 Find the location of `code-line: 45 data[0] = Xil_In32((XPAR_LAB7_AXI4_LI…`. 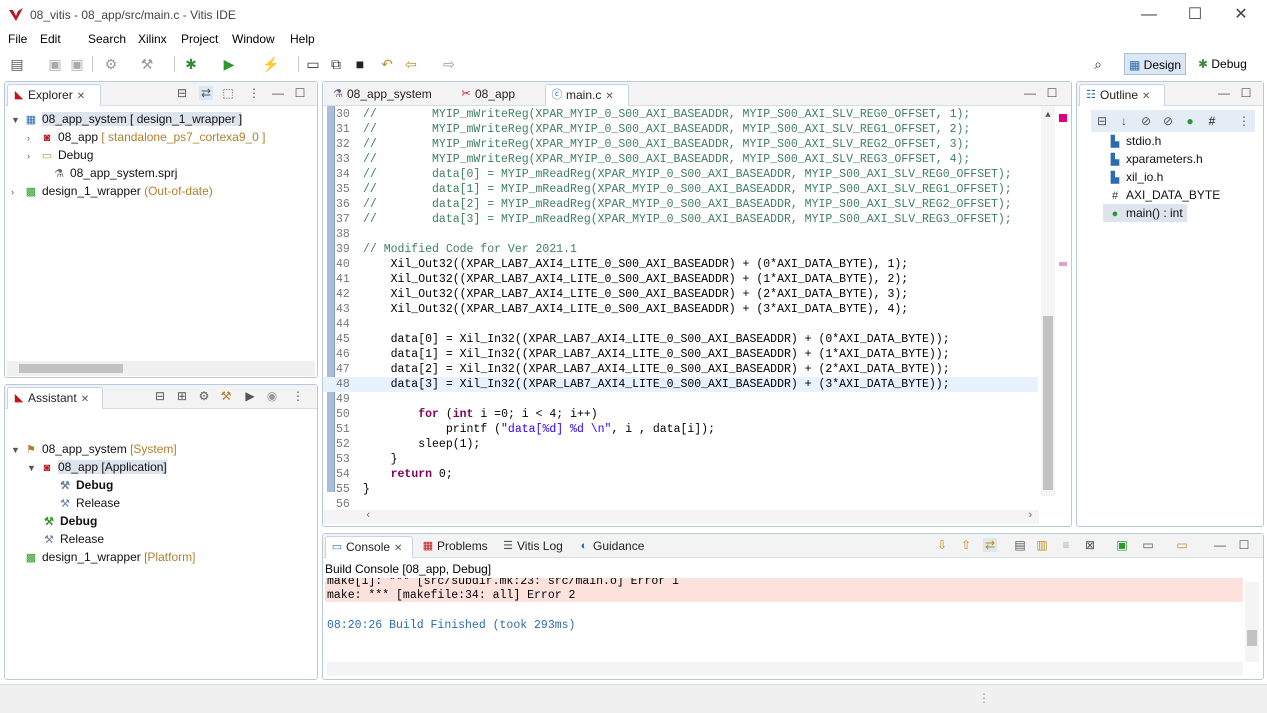

code-line: 45 data[0] = Xil_In32((XPAR_LAB7_AXI4_LI… is located at coordinates (680, 339).